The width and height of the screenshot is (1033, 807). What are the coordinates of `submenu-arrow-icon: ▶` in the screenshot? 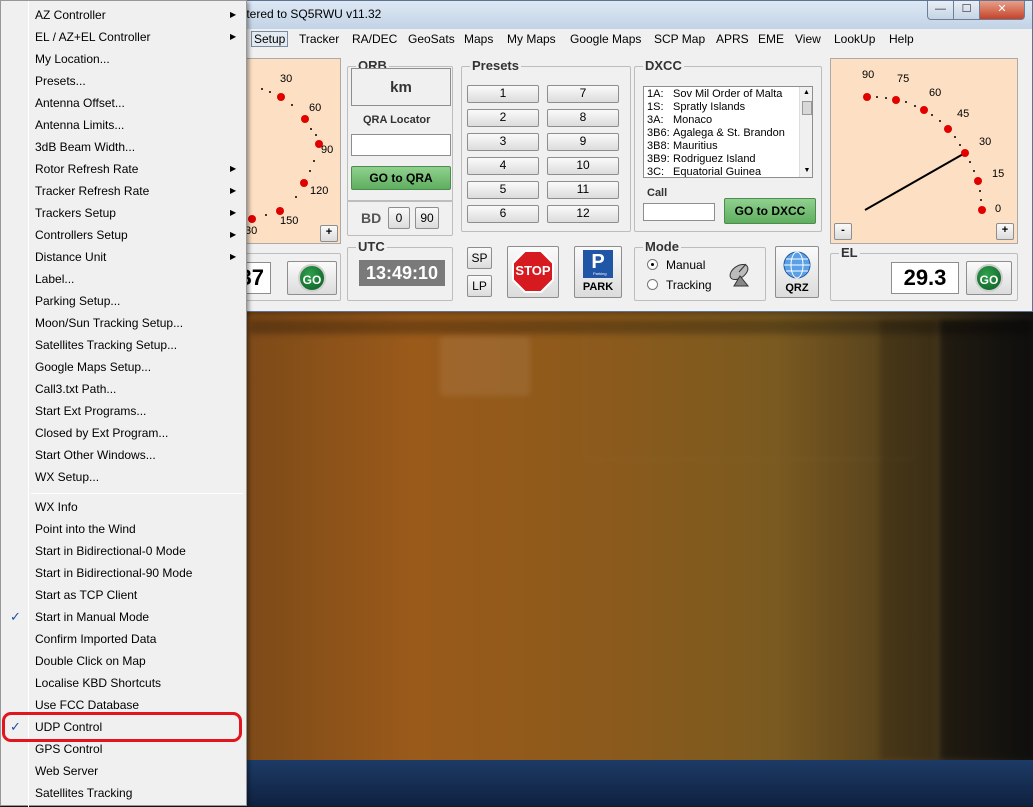 It's located at (233, 234).